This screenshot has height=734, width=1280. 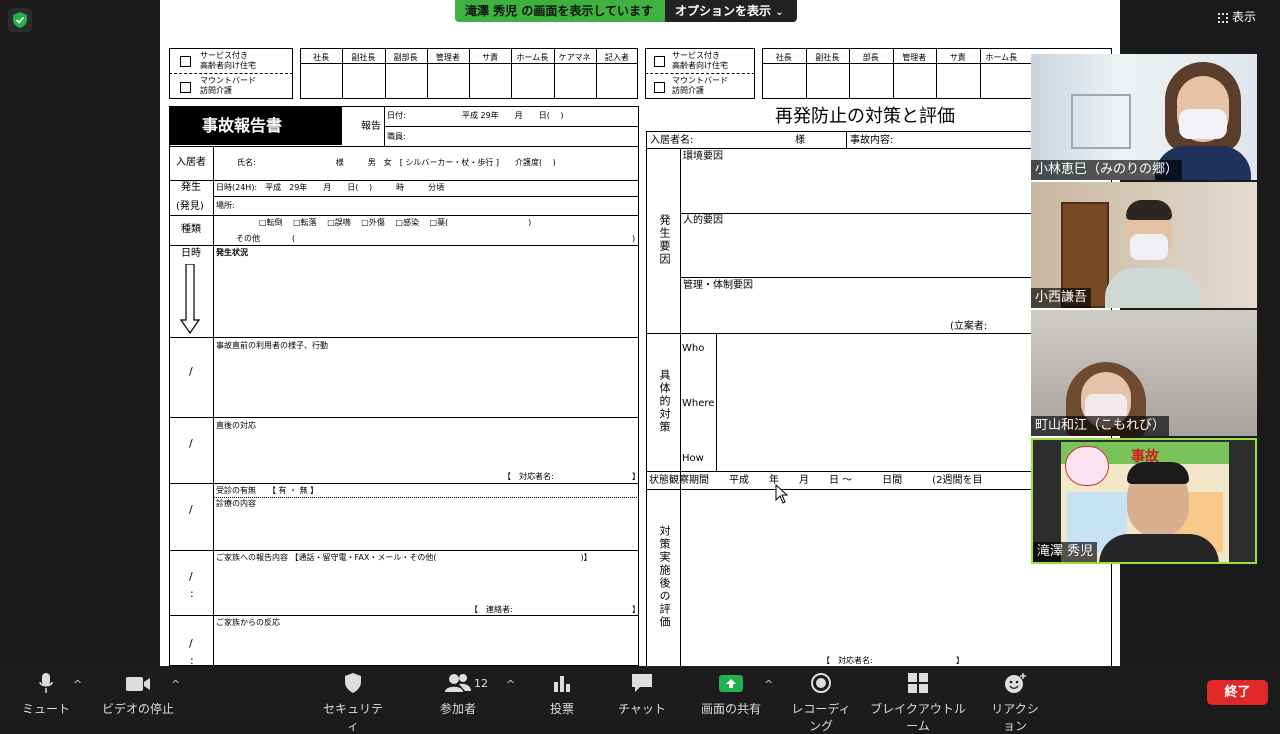 I want to click on facility-2-label-right: マウントバード, so click(x=700, y=80).